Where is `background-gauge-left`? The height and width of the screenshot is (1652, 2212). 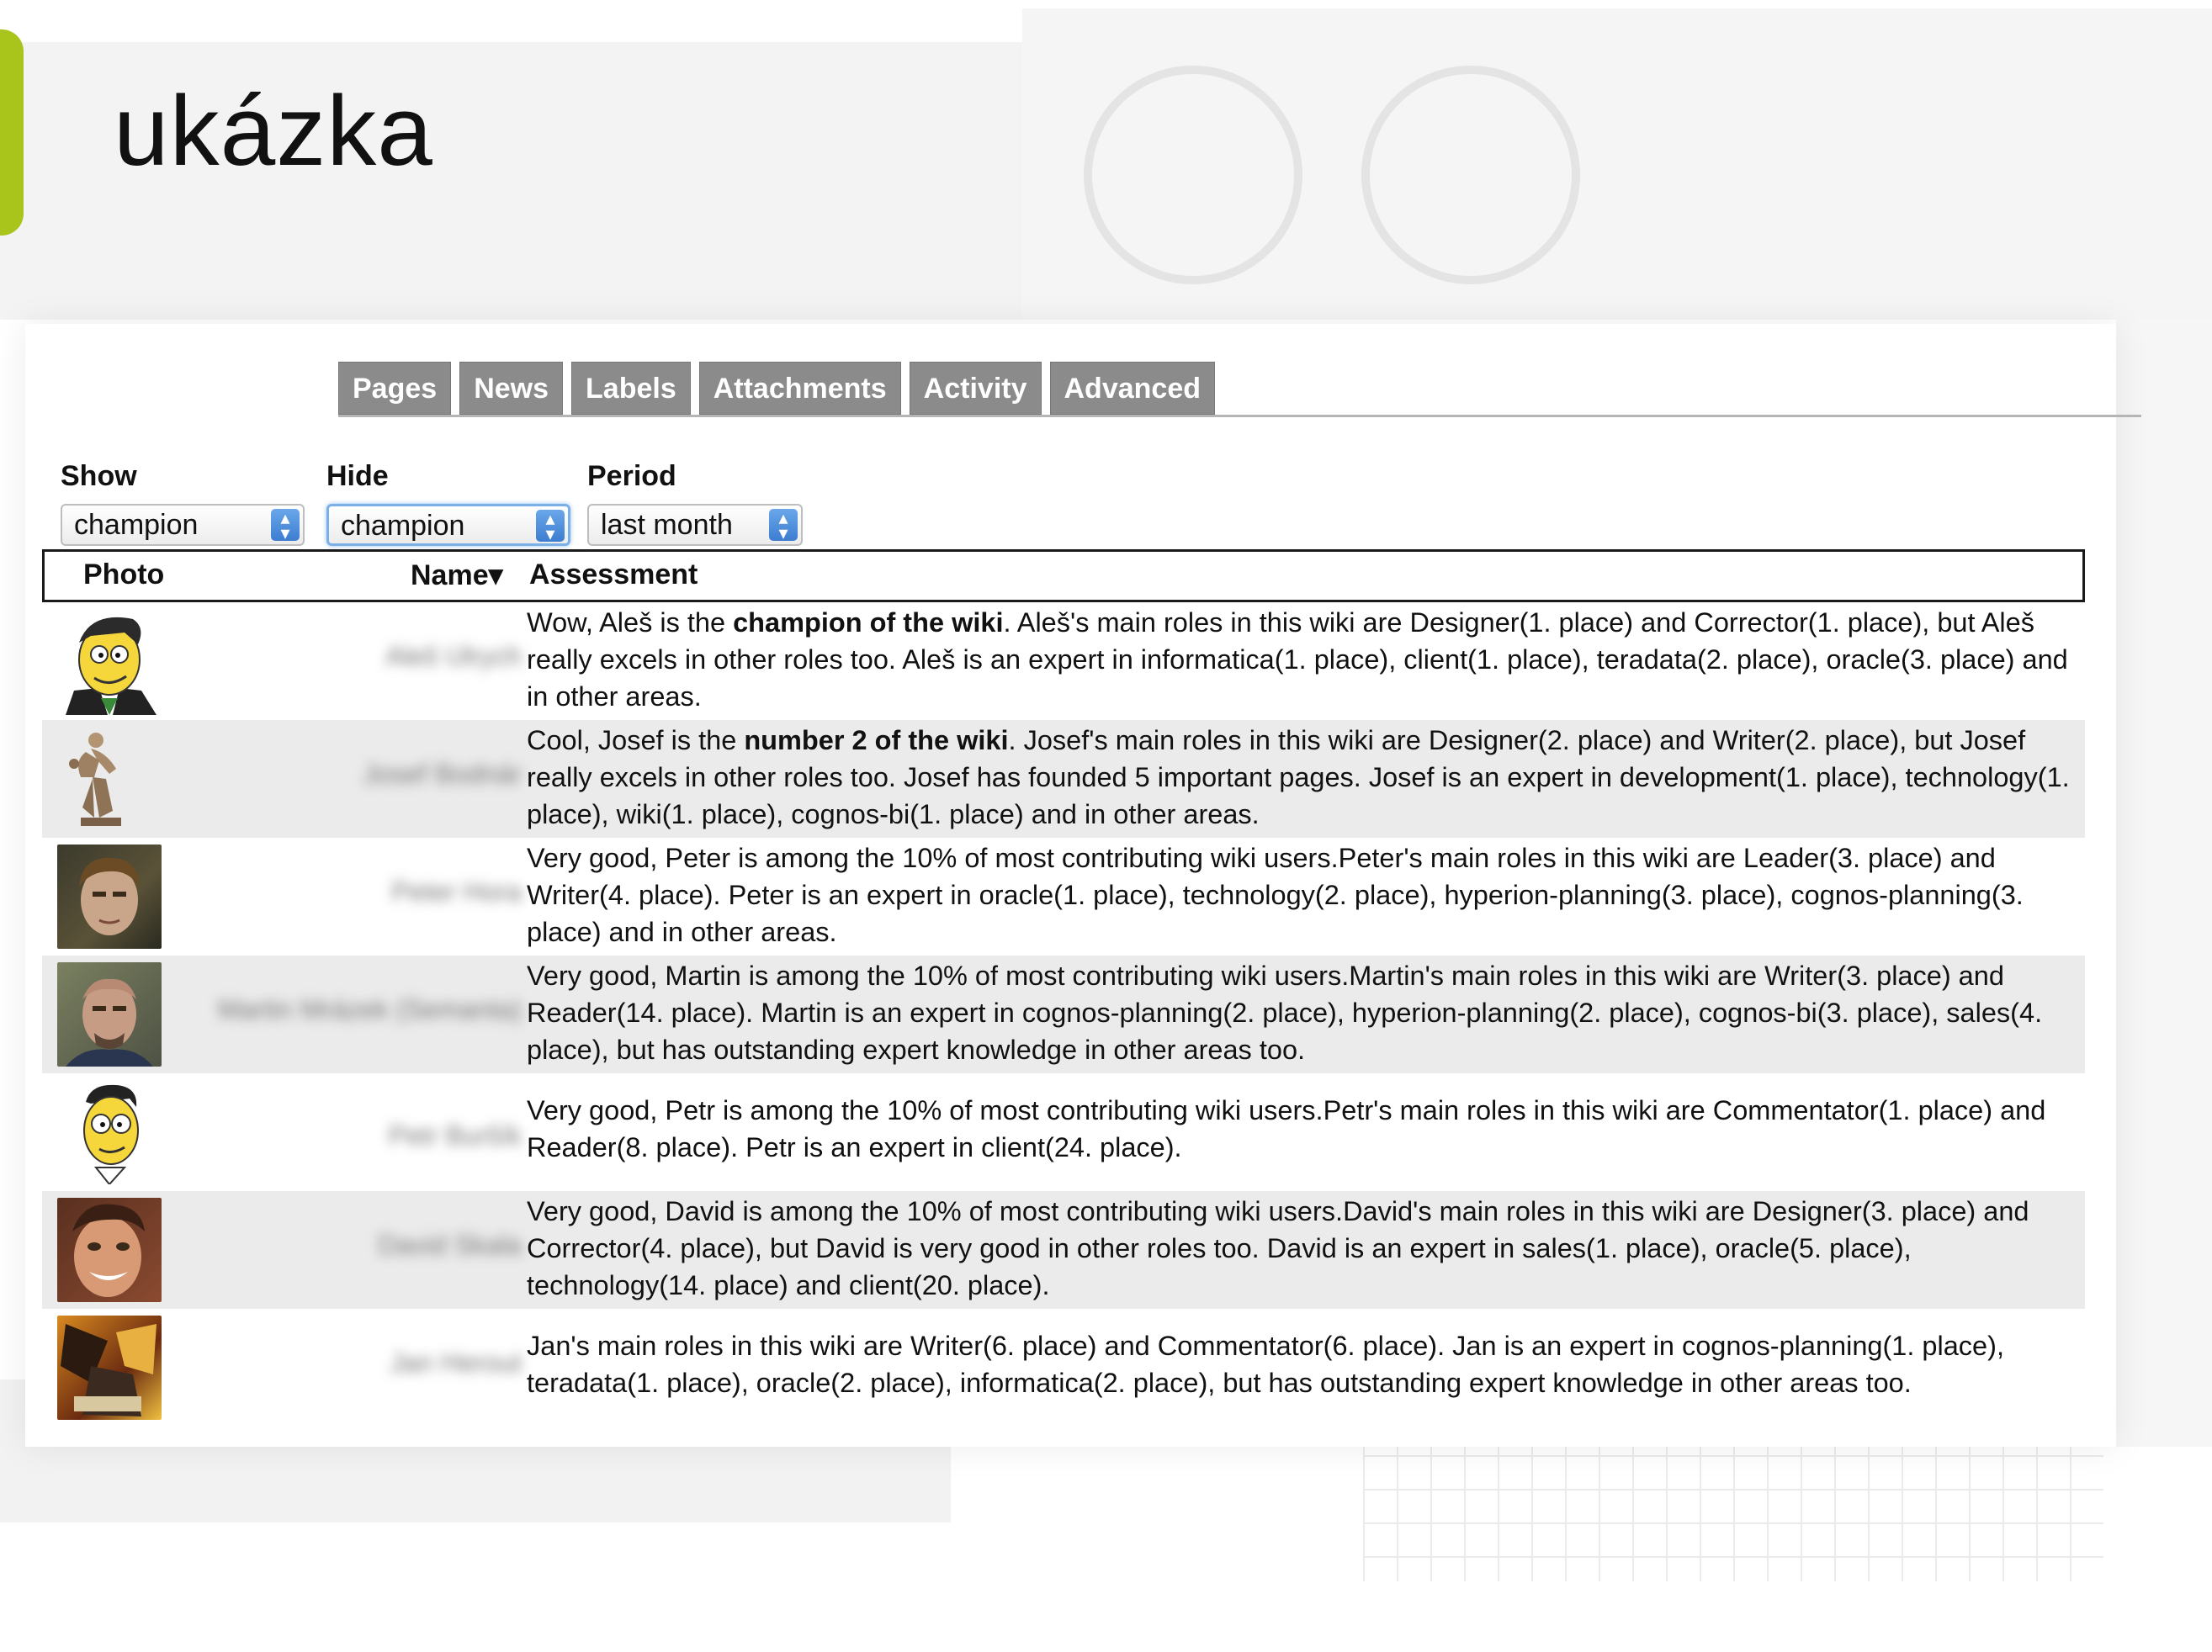 background-gauge-left is located at coordinates (1193, 175).